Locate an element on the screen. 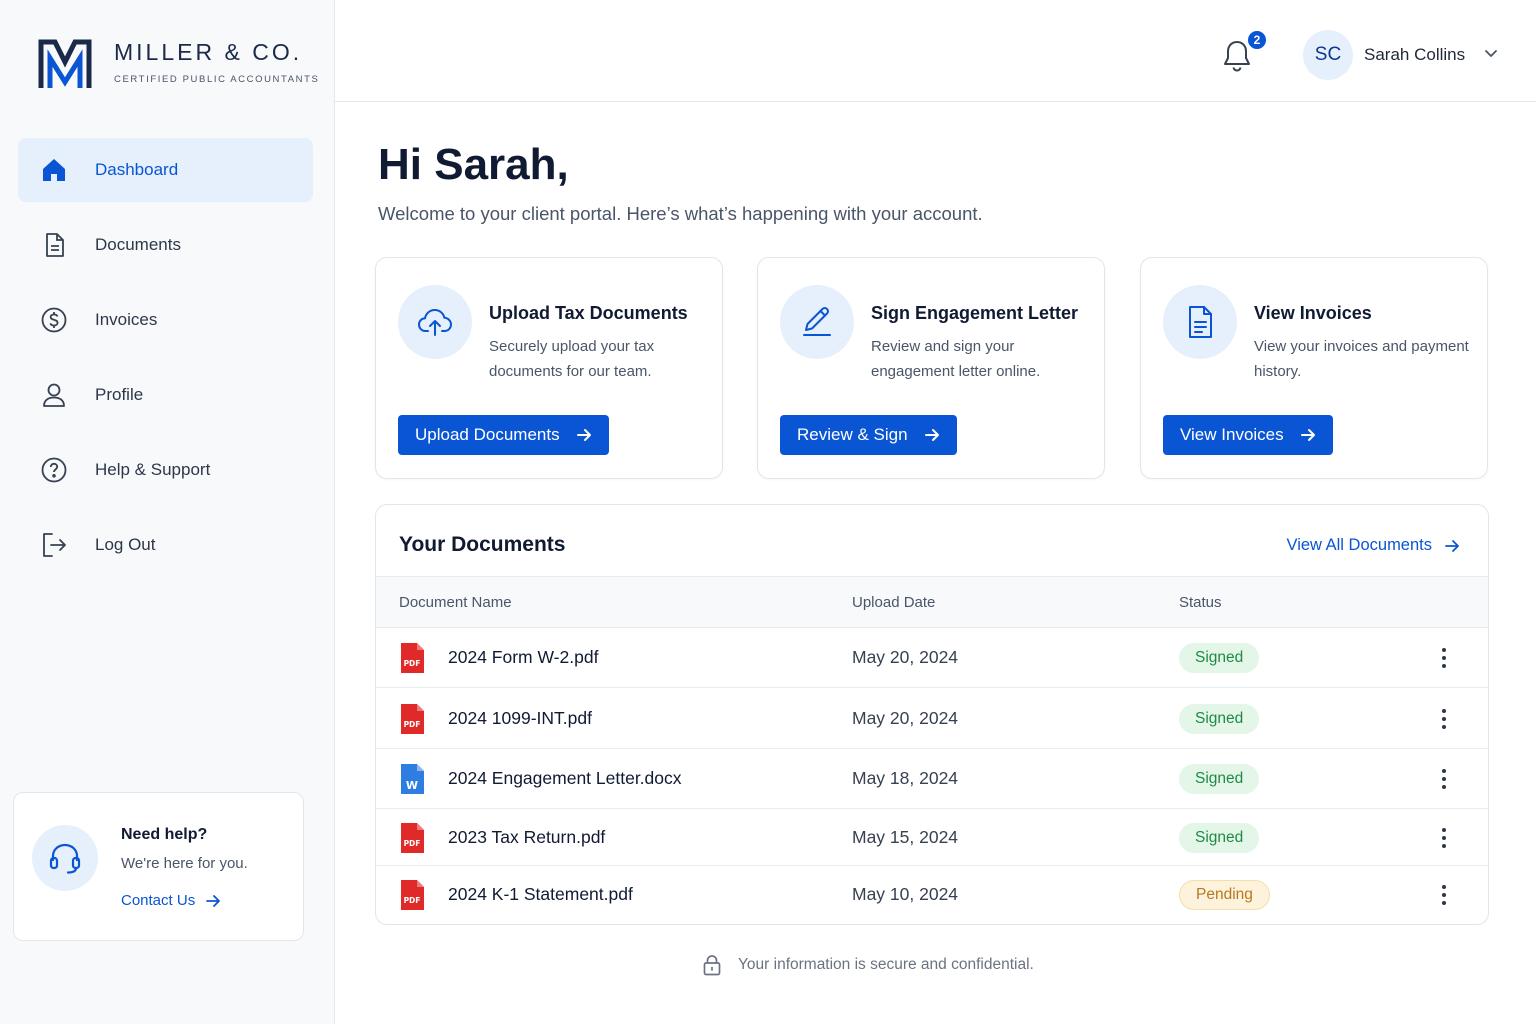 Image resolution: width=1536 pixels, height=1024 pixels. user-icon is located at coordinates (54, 395).